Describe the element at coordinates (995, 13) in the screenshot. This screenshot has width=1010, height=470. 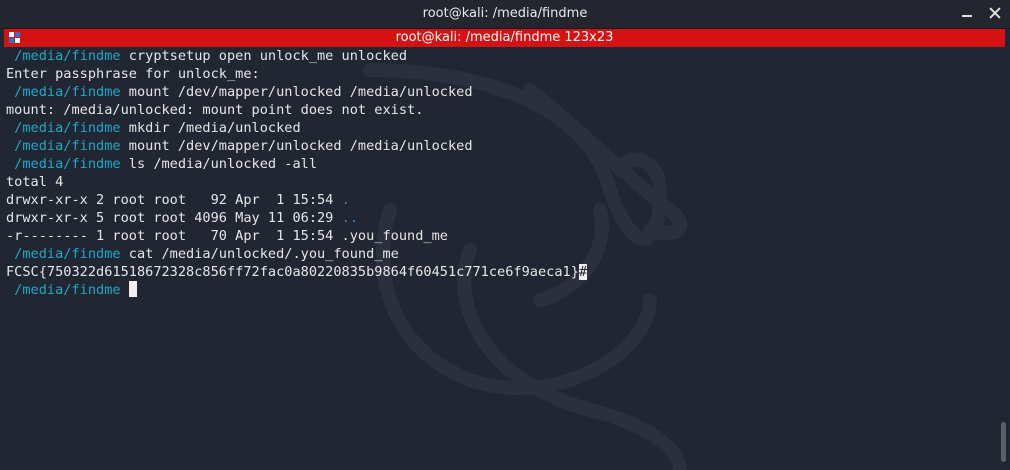
I see `close-button` at that location.